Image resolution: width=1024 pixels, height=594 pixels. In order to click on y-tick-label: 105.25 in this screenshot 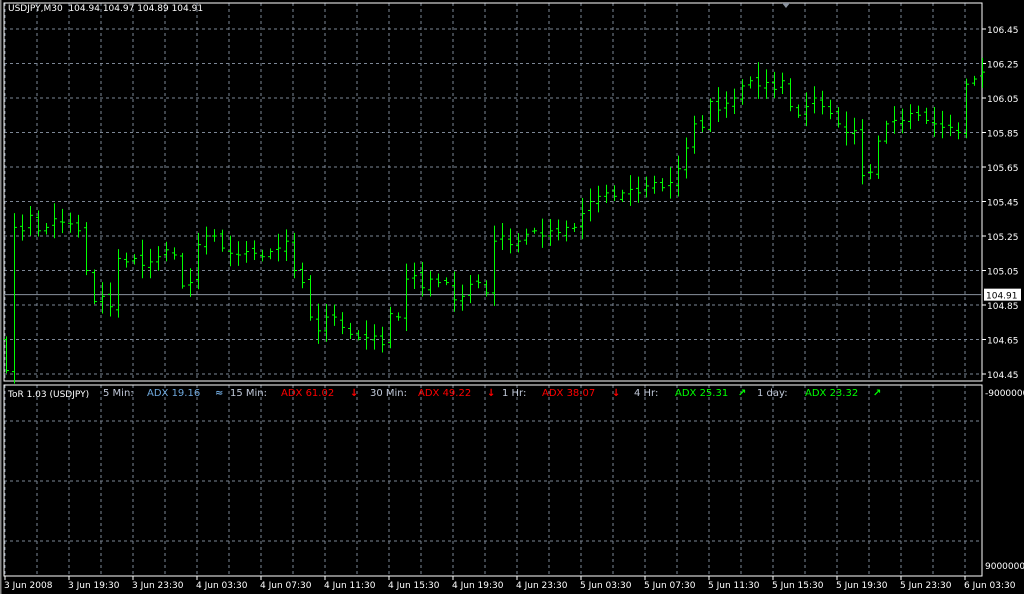, I will do `click(1003, 238)`.